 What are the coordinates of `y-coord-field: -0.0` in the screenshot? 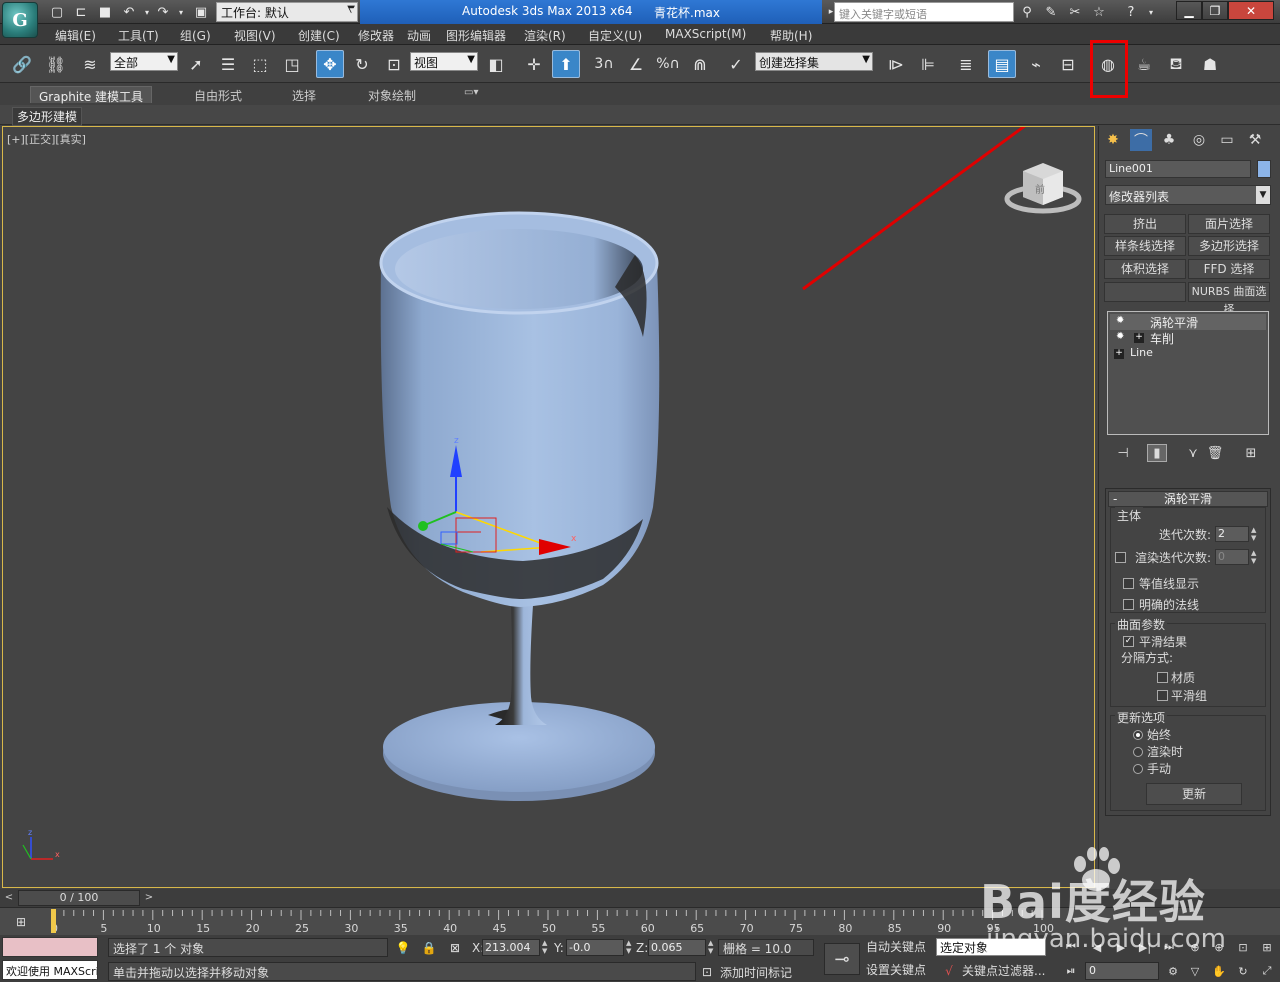 It's located at (595, 947).